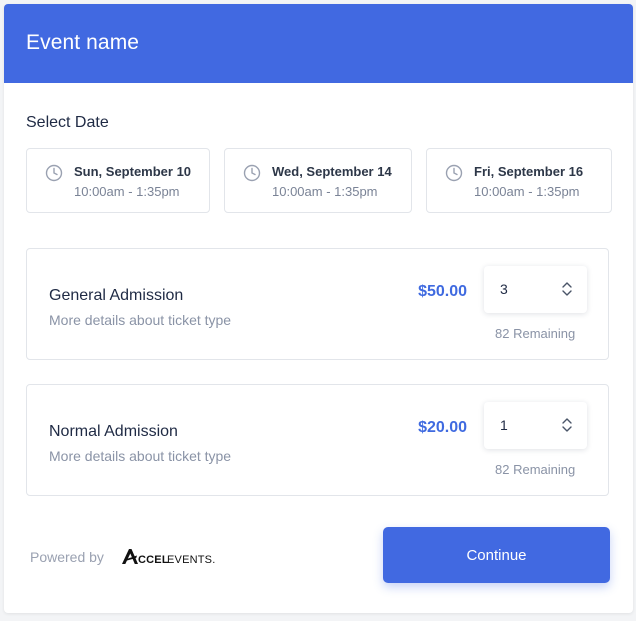 The image size is (636, 621). I want to click on svg-text: EVENTS., so click(191, 560).